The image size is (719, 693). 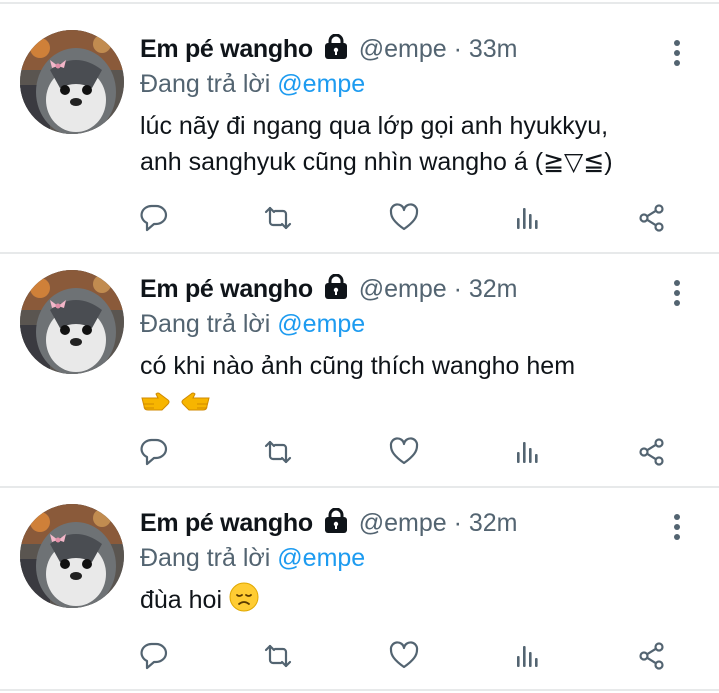 I want to click on tweet-text: có khi nào ảnh cũng thích wangho hem, so click(x=410, y=384).